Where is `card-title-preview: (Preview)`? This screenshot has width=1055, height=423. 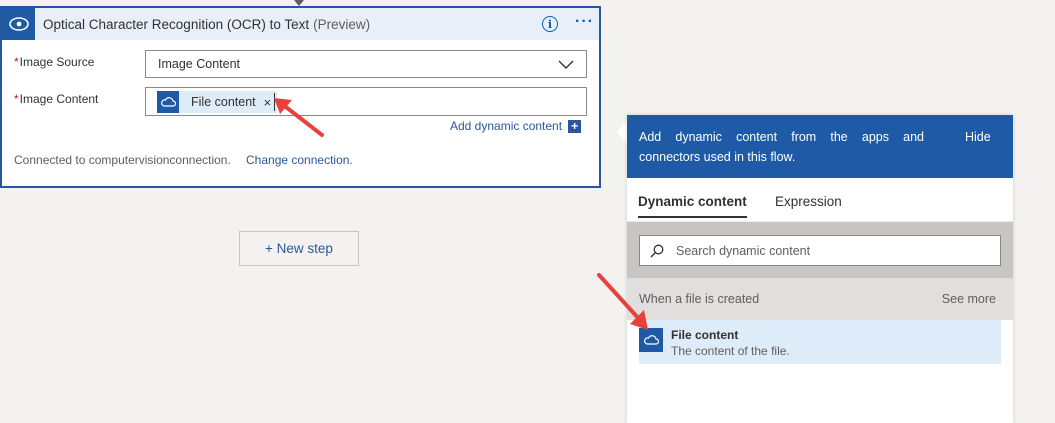 card-title-preview: (Preview) is located at coordinates (342, 24).